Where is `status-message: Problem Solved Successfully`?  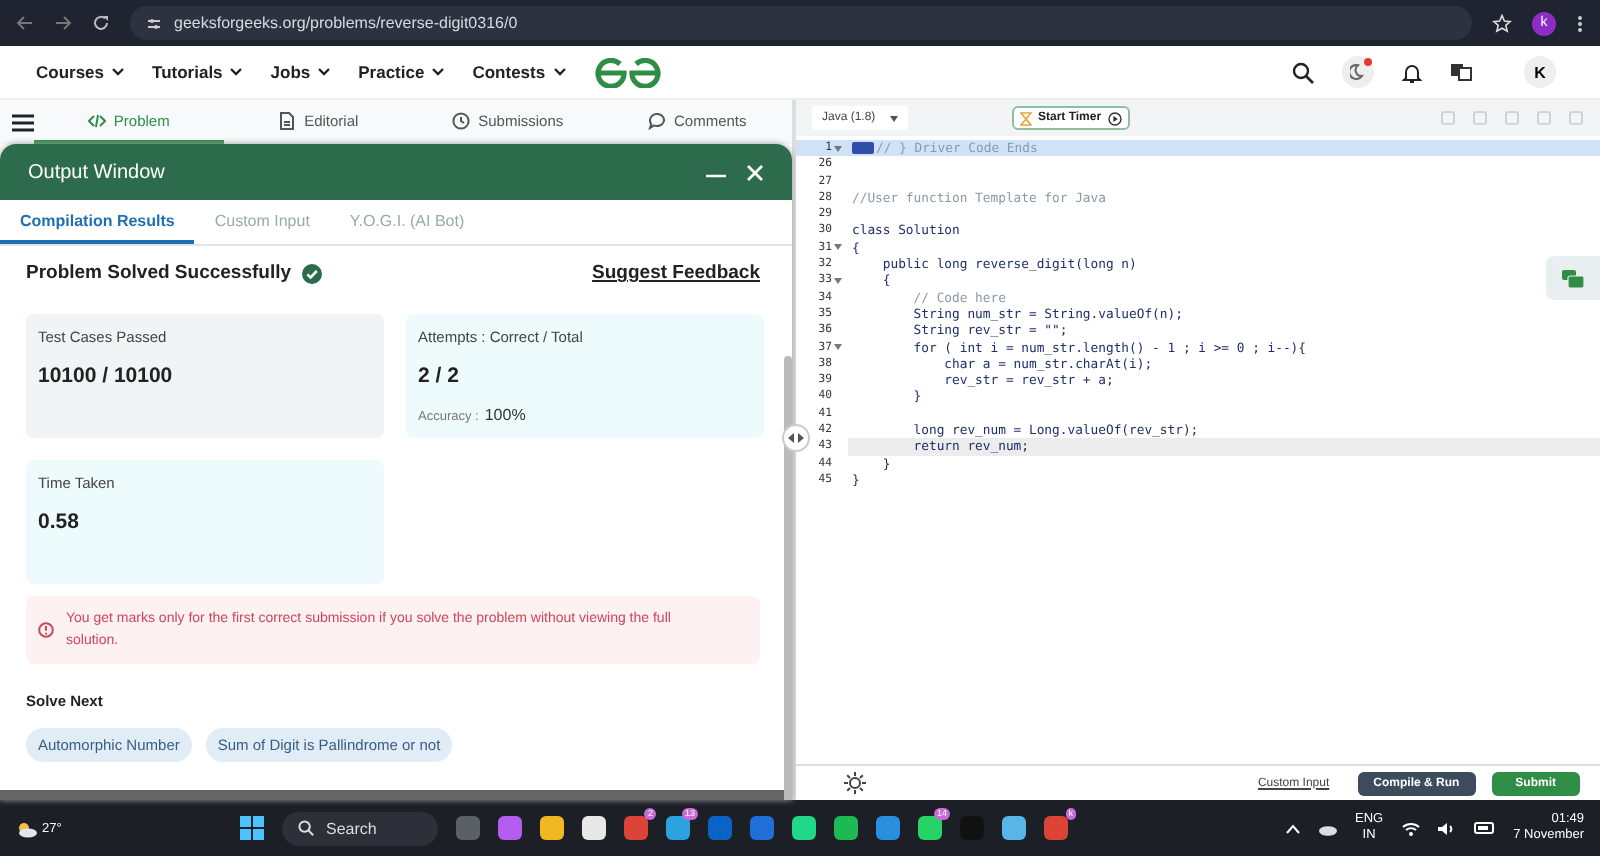
status-message: Problem Solved Successfully is located at coordinates (159, 273).